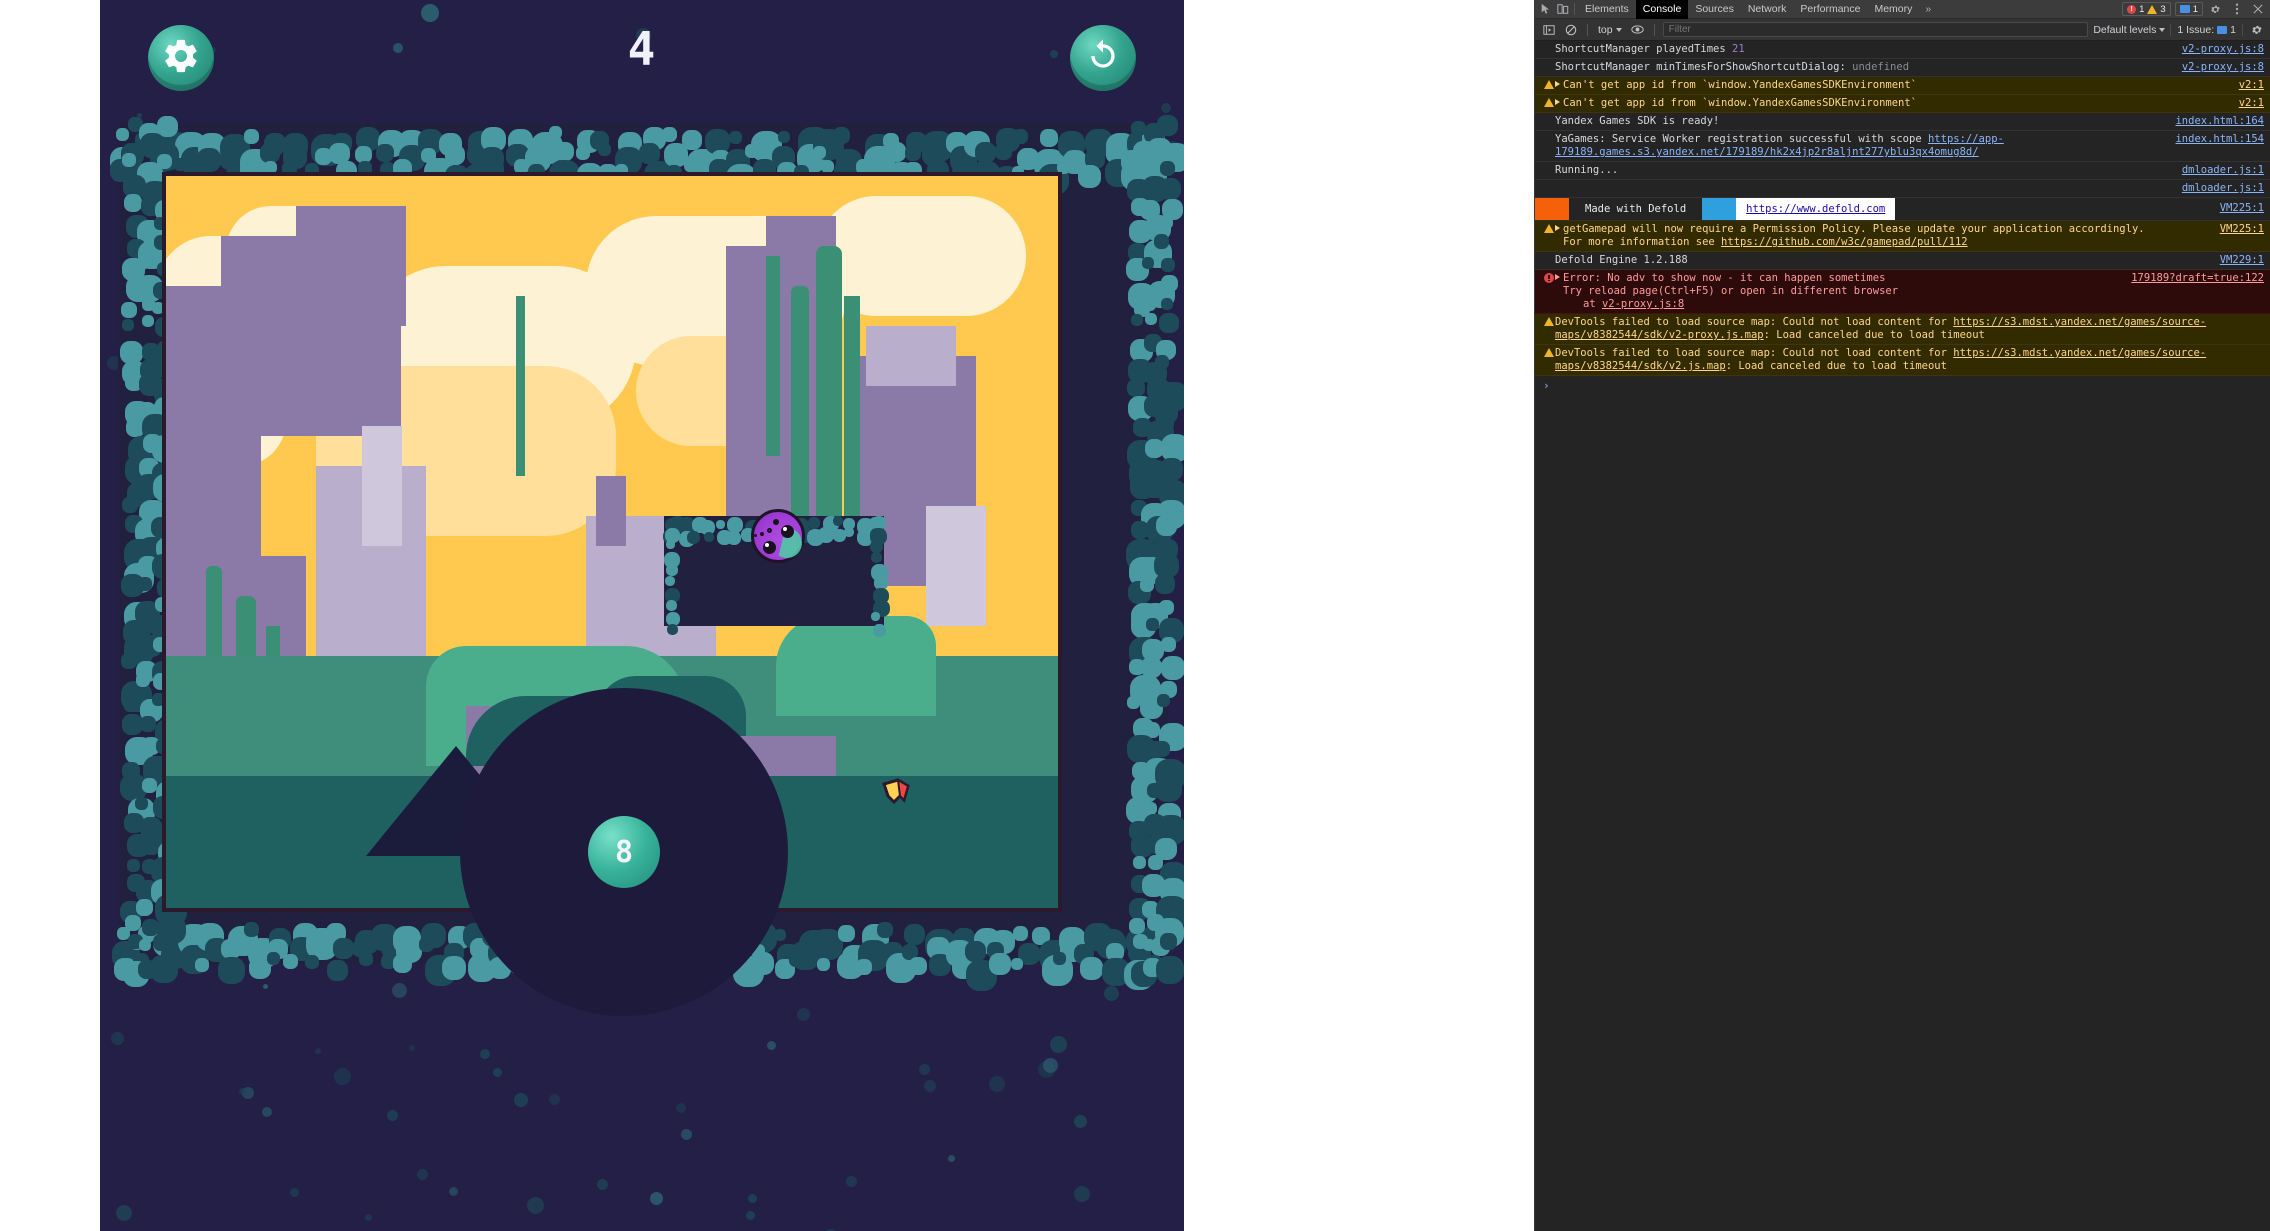 This screenshot has height=1231, width=2270. I want to click on ball-counter: 8, so click(624, 852).